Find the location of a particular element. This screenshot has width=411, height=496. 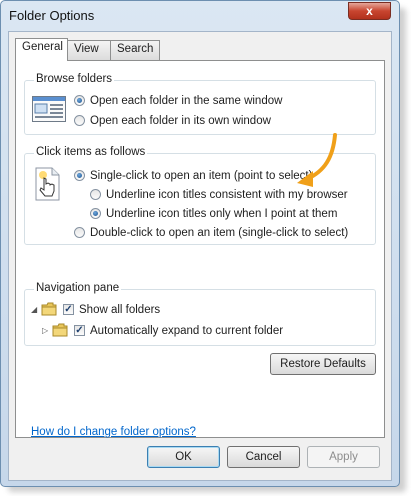

tab-search-label: Search is located at coordinates (135, 49).